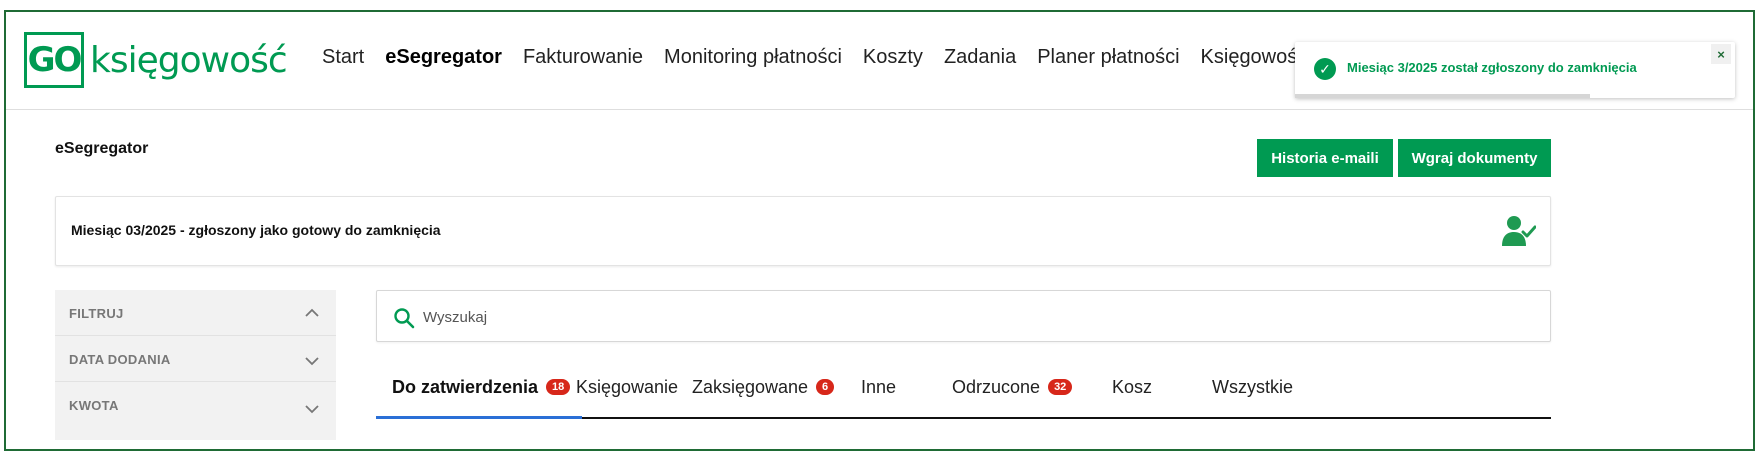 Image resolution: width=1763 pixels, height=456 pixels. I want to click on filter-label: DATA DODANIA, so click(120, 359).